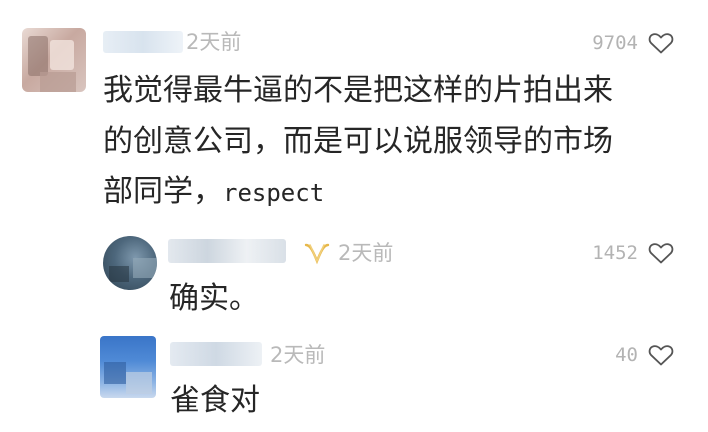  I want to click on vip-badge-icon, so click(317, 254).